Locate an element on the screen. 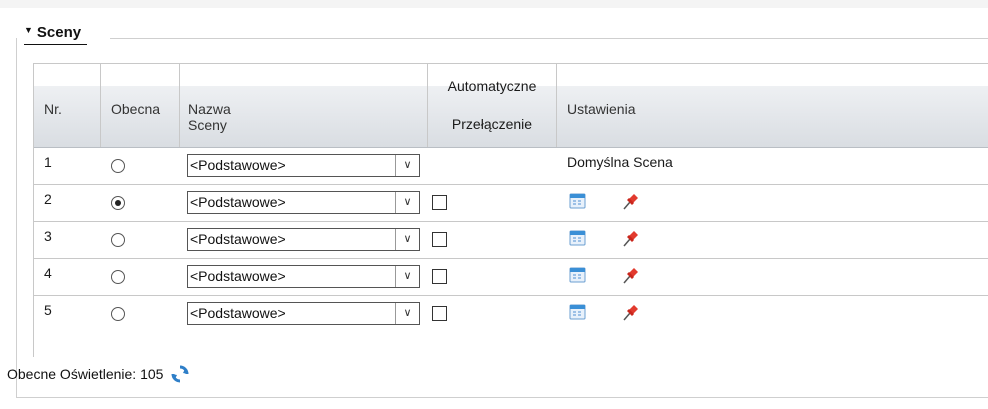  collapse-triangle-icon: ▼ is located at coordinates (28, 30).